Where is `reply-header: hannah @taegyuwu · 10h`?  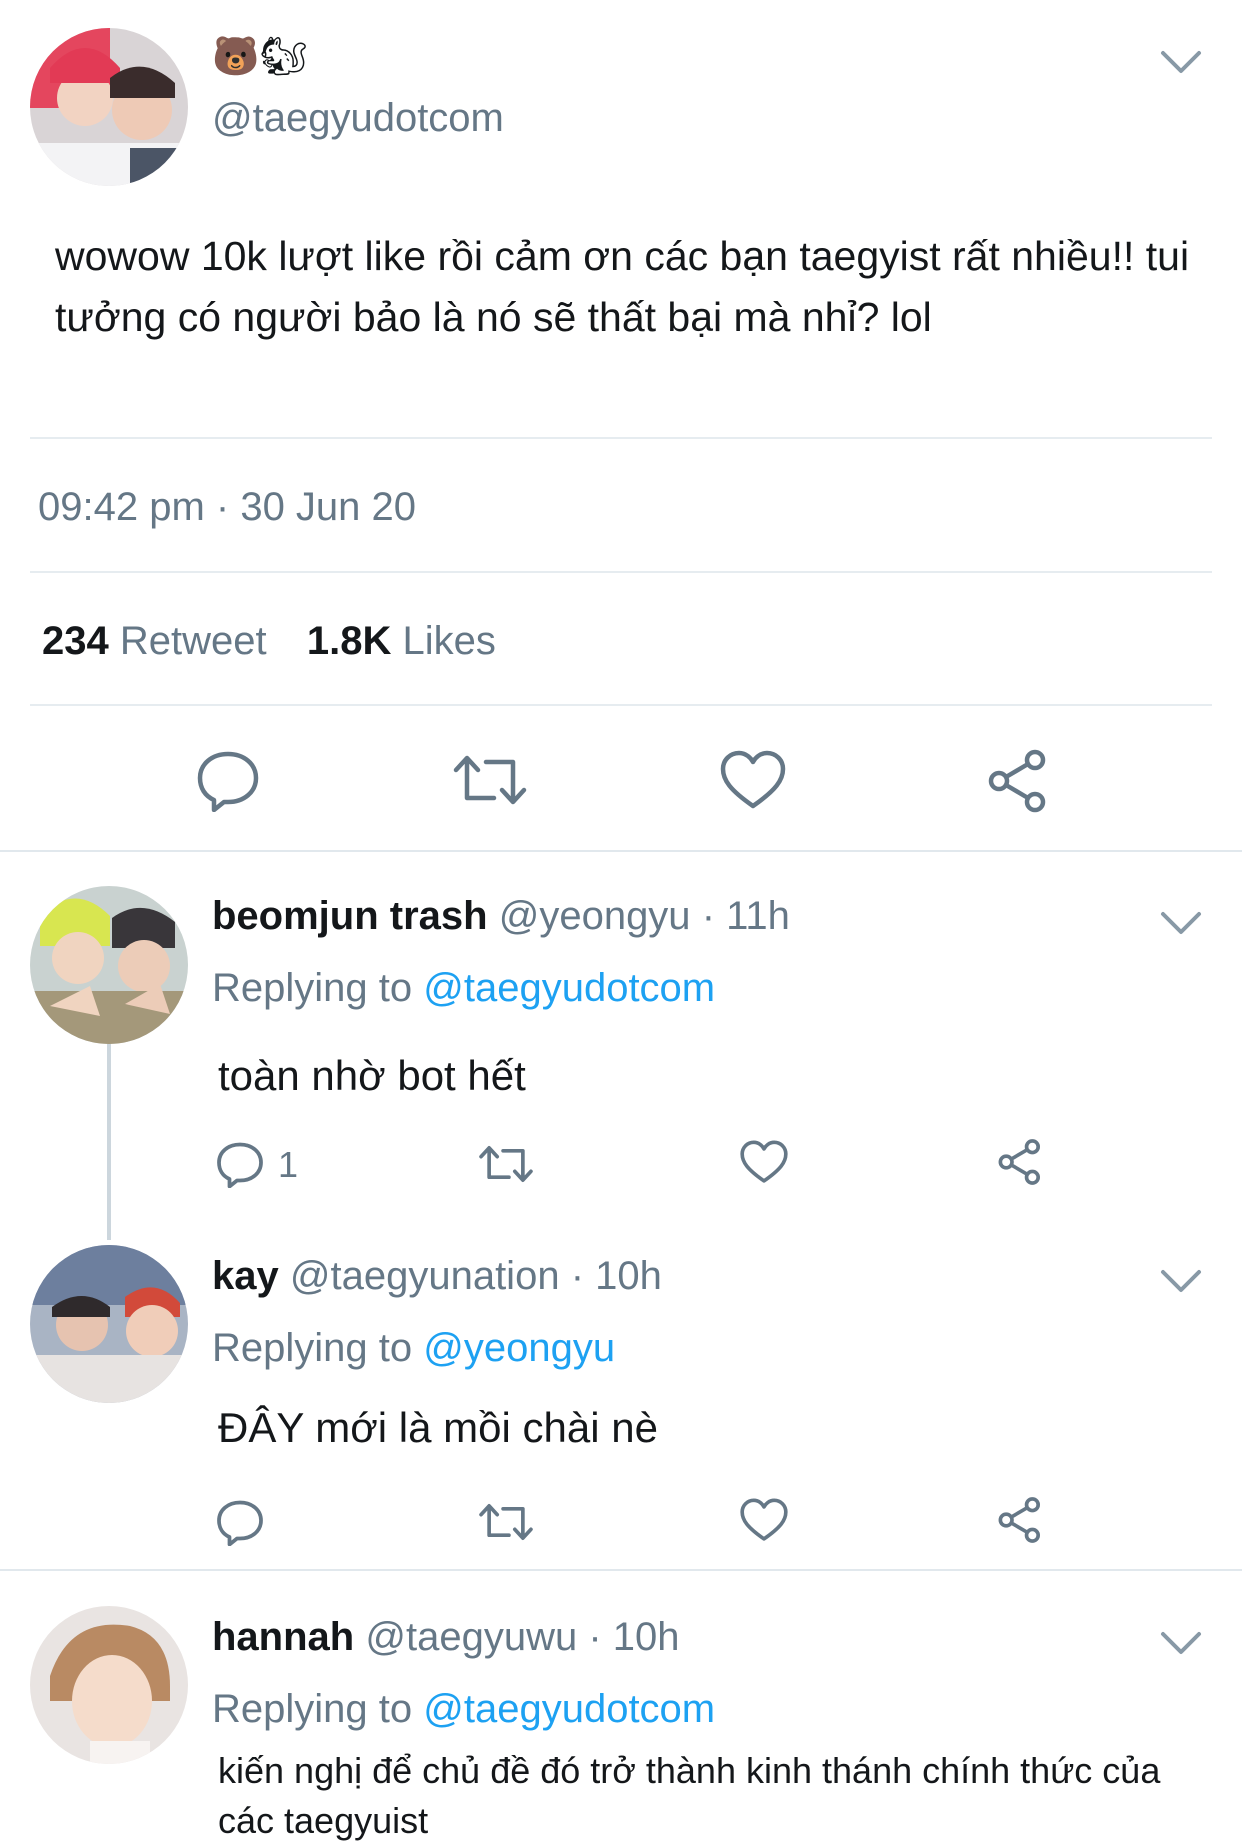
reply-header: hannah @taegyuwu · 10h is located at coordinates (446, 1637).